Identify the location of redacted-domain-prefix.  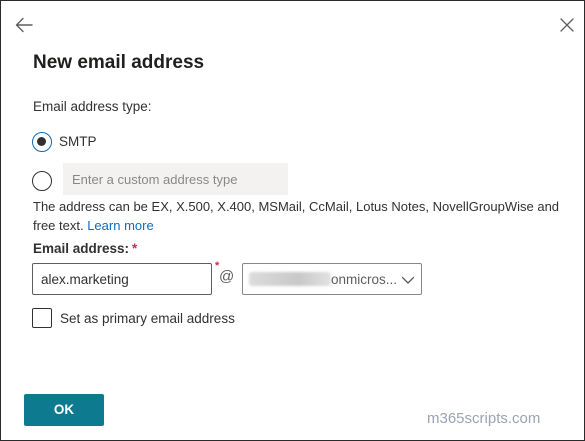
(290, 279).